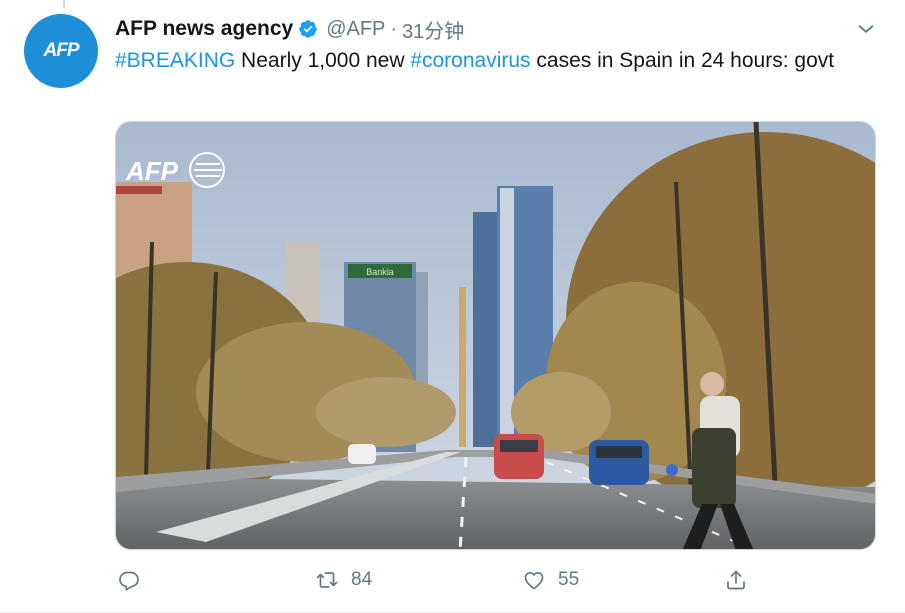 The width and height of the screenshot is (905, 613). What do you see at coordinates (175, 60) in the screenshot?
I see `hashtag-breaking: #BREAKING` at bounding box center [175, 60].